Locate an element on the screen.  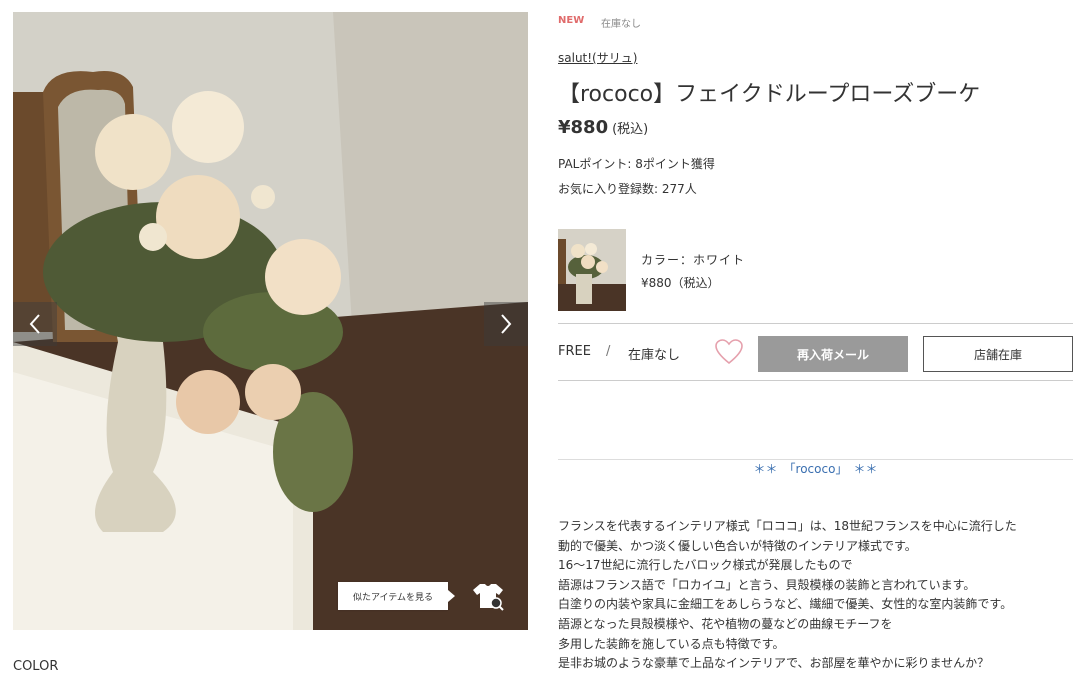
variant-photo is located at coordinates (592, 270).